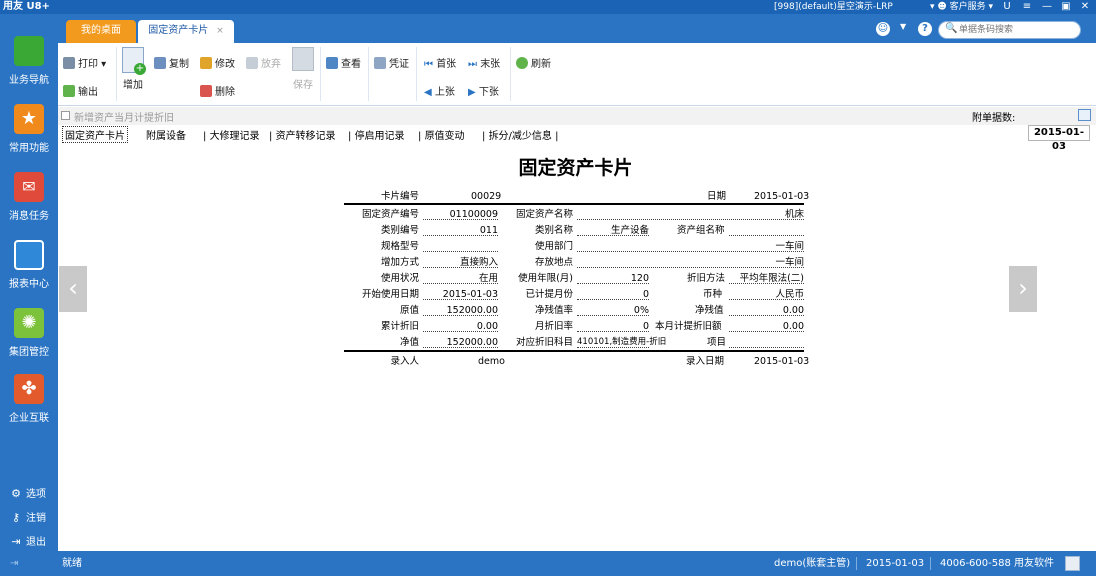 Image resolution: width=1096 pixels, height=576 pixels. Describe the element at coordinates (766, 310) in the screenshot. I see `salvage-value: 0.00` at that location.